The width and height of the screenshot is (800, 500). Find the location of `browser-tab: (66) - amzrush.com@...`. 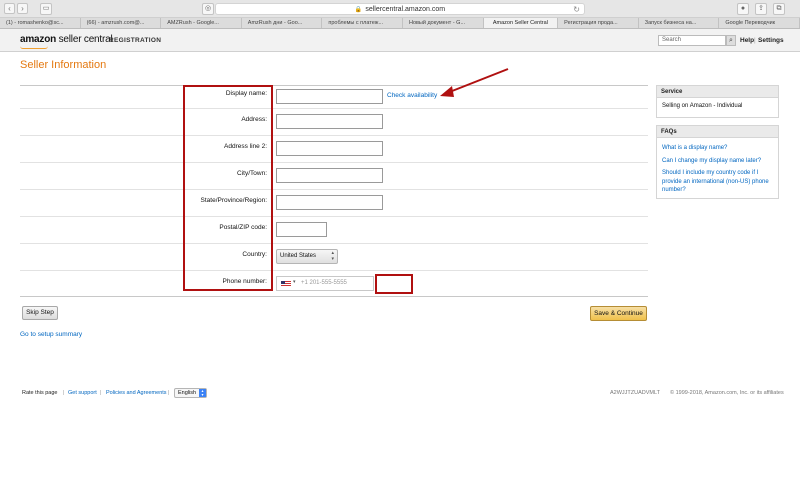

browser-tab: (66) - amzrush.com@... is located at coordinates (121, 23).